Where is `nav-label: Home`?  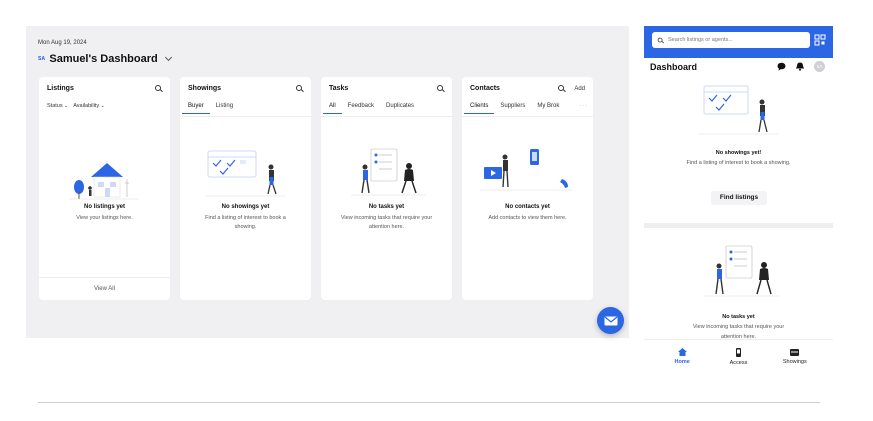
nav-label: Home is located at coordinates (682, 362).